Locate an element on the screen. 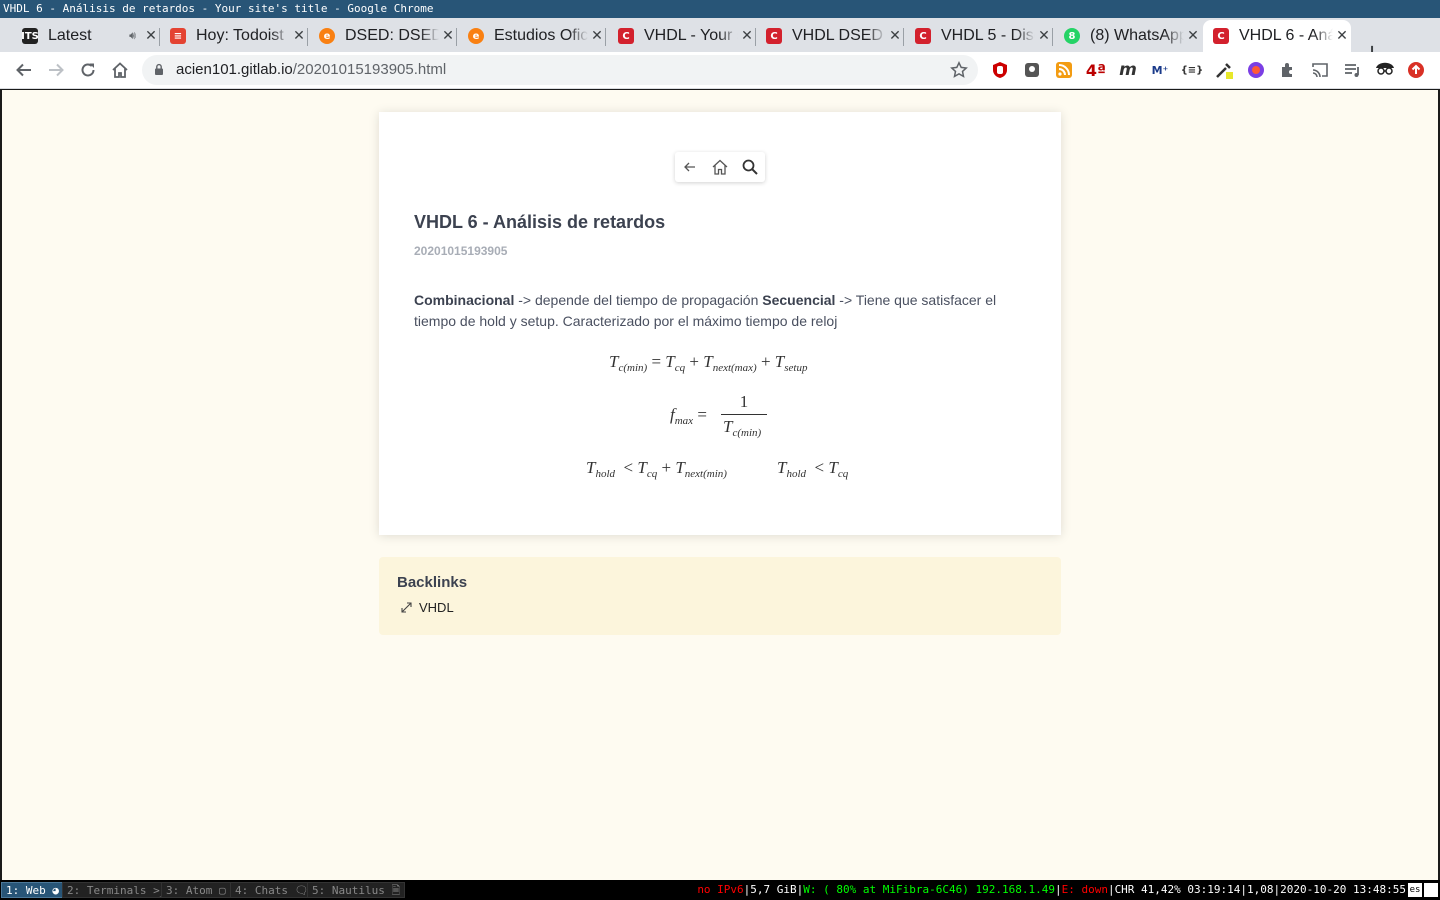 Image resolution: width=1440 pixels, height=900 pixels. term-secuencial: Secuencial is located at coordinates (799, 300).